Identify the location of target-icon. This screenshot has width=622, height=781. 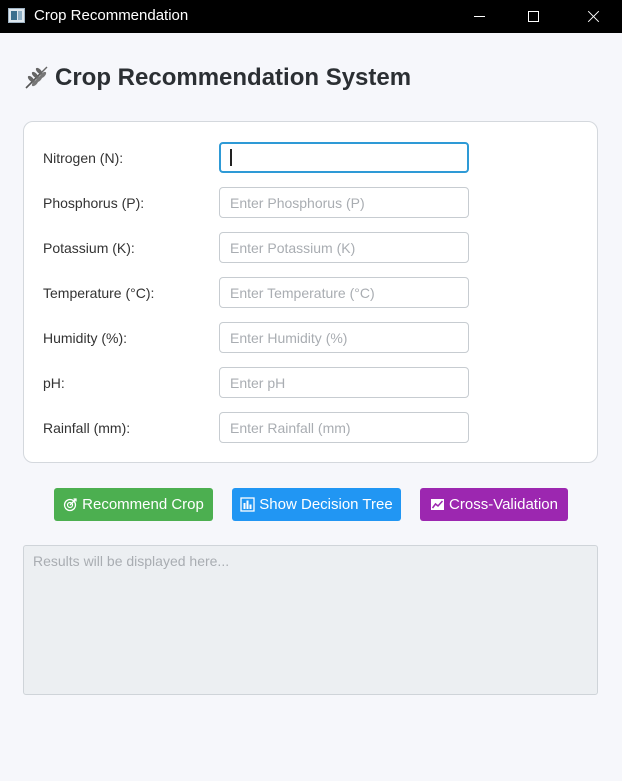
(70, 505).